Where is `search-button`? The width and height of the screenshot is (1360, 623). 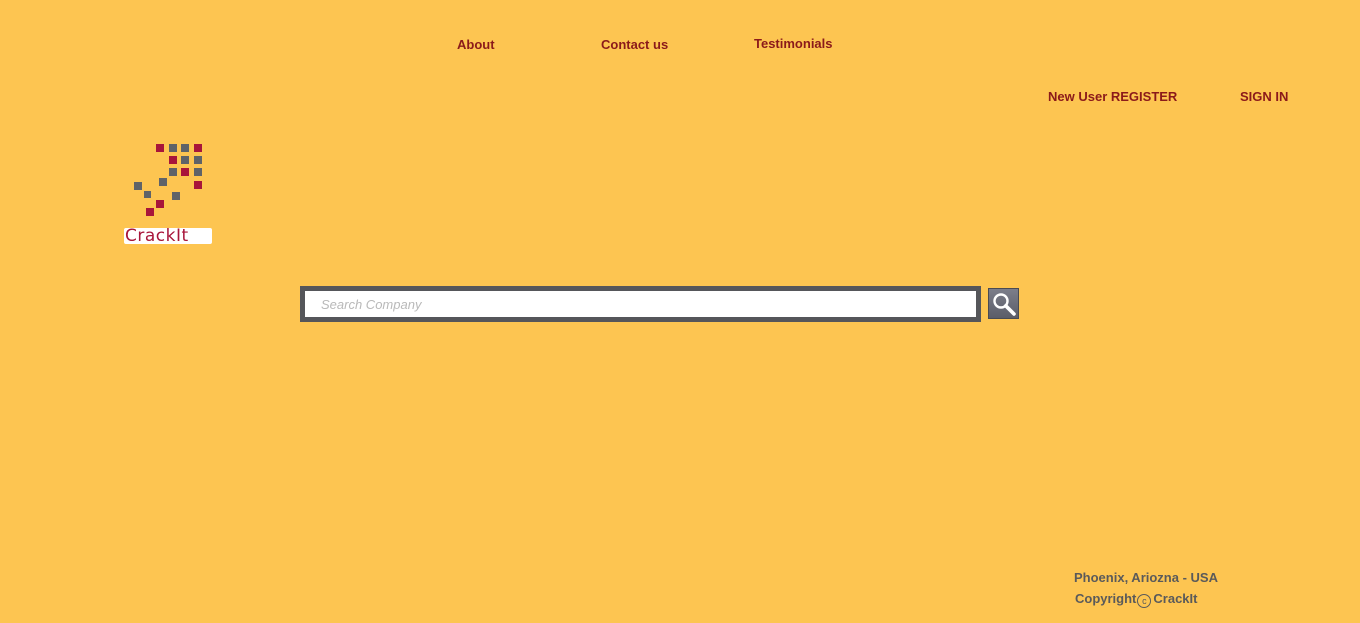 search-button is located at coordinates (1003, 303).